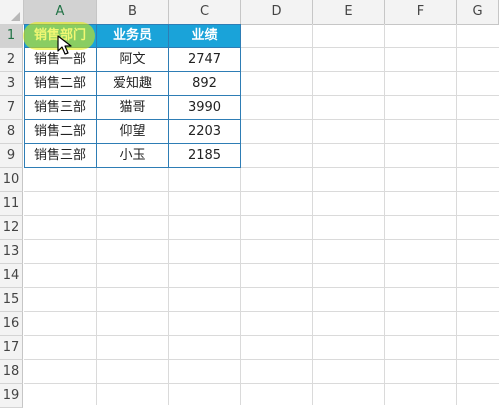 Image resolution: width=499 pixels, height=408 pixels. Describe the element at coordinates (205, 156) in the screenshot. I see `table-cell: 2185` at that location.